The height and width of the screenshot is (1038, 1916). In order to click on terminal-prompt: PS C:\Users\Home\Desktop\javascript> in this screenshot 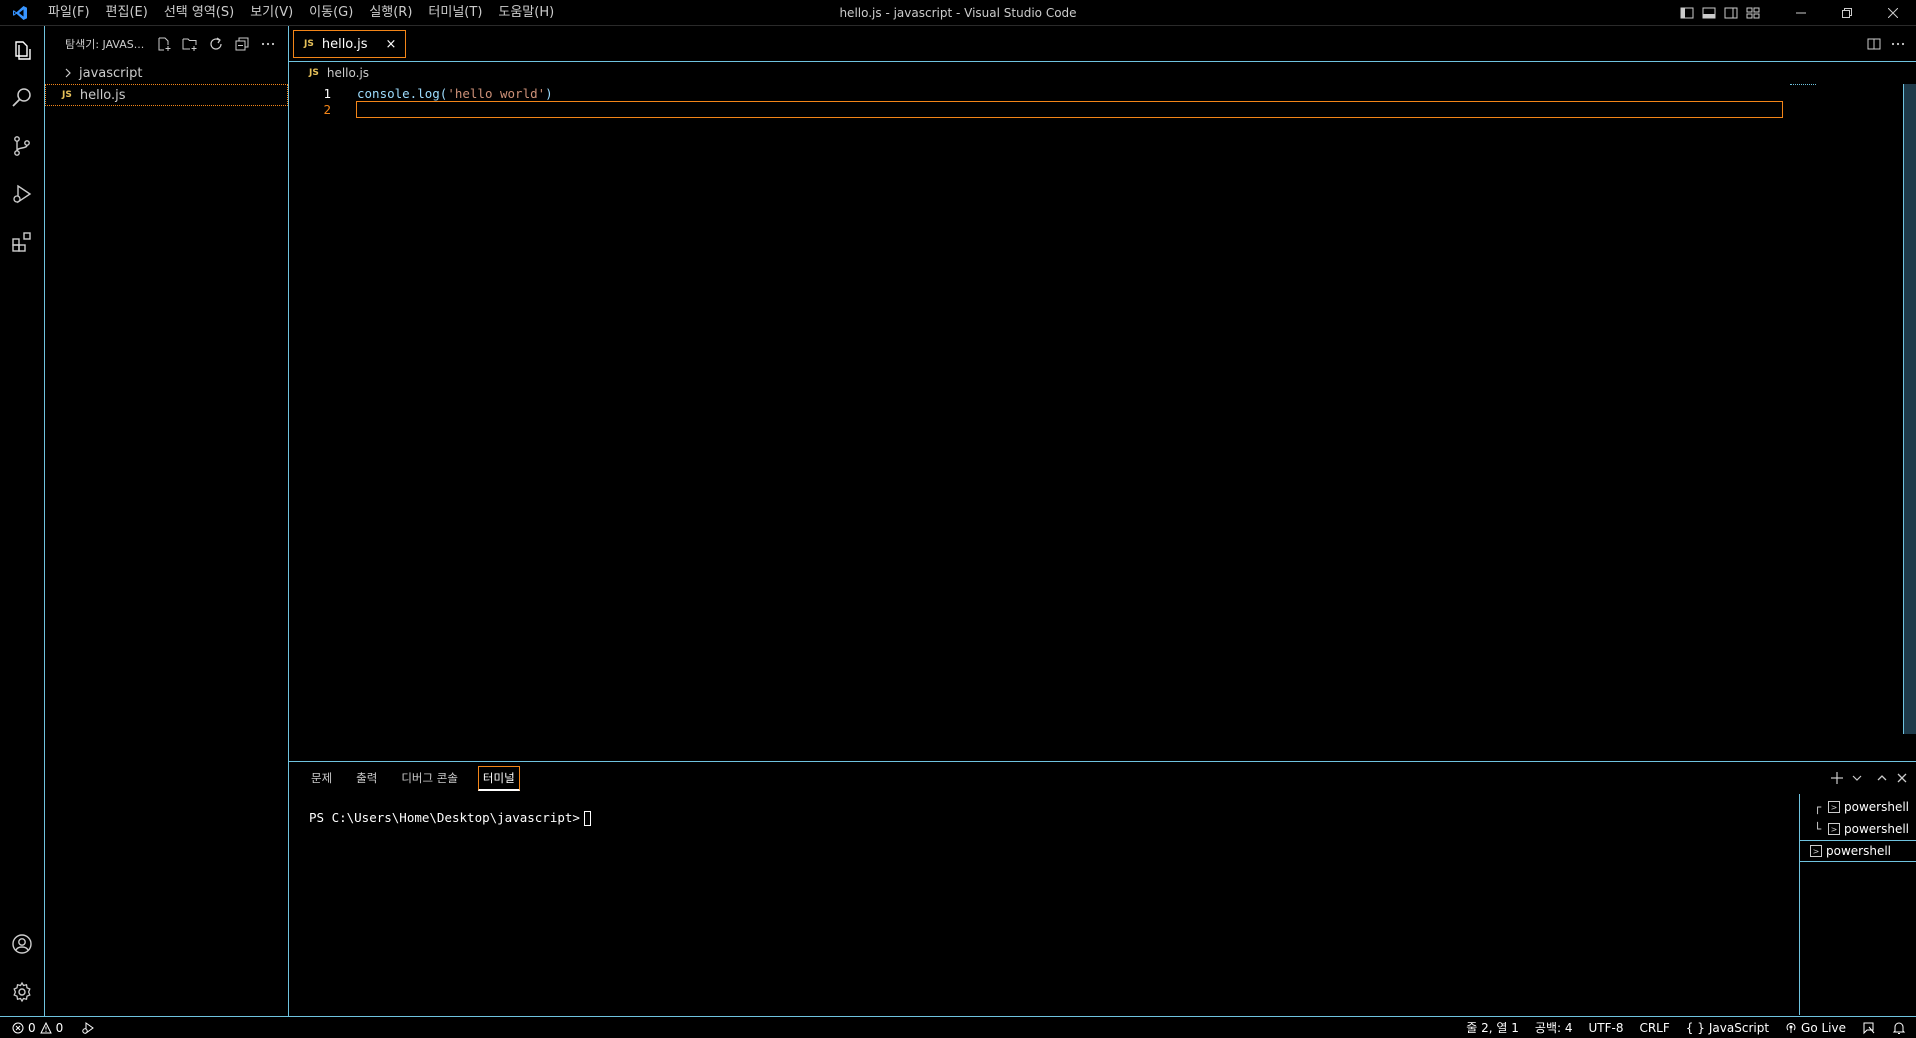, I will do `click(444, 817)`.